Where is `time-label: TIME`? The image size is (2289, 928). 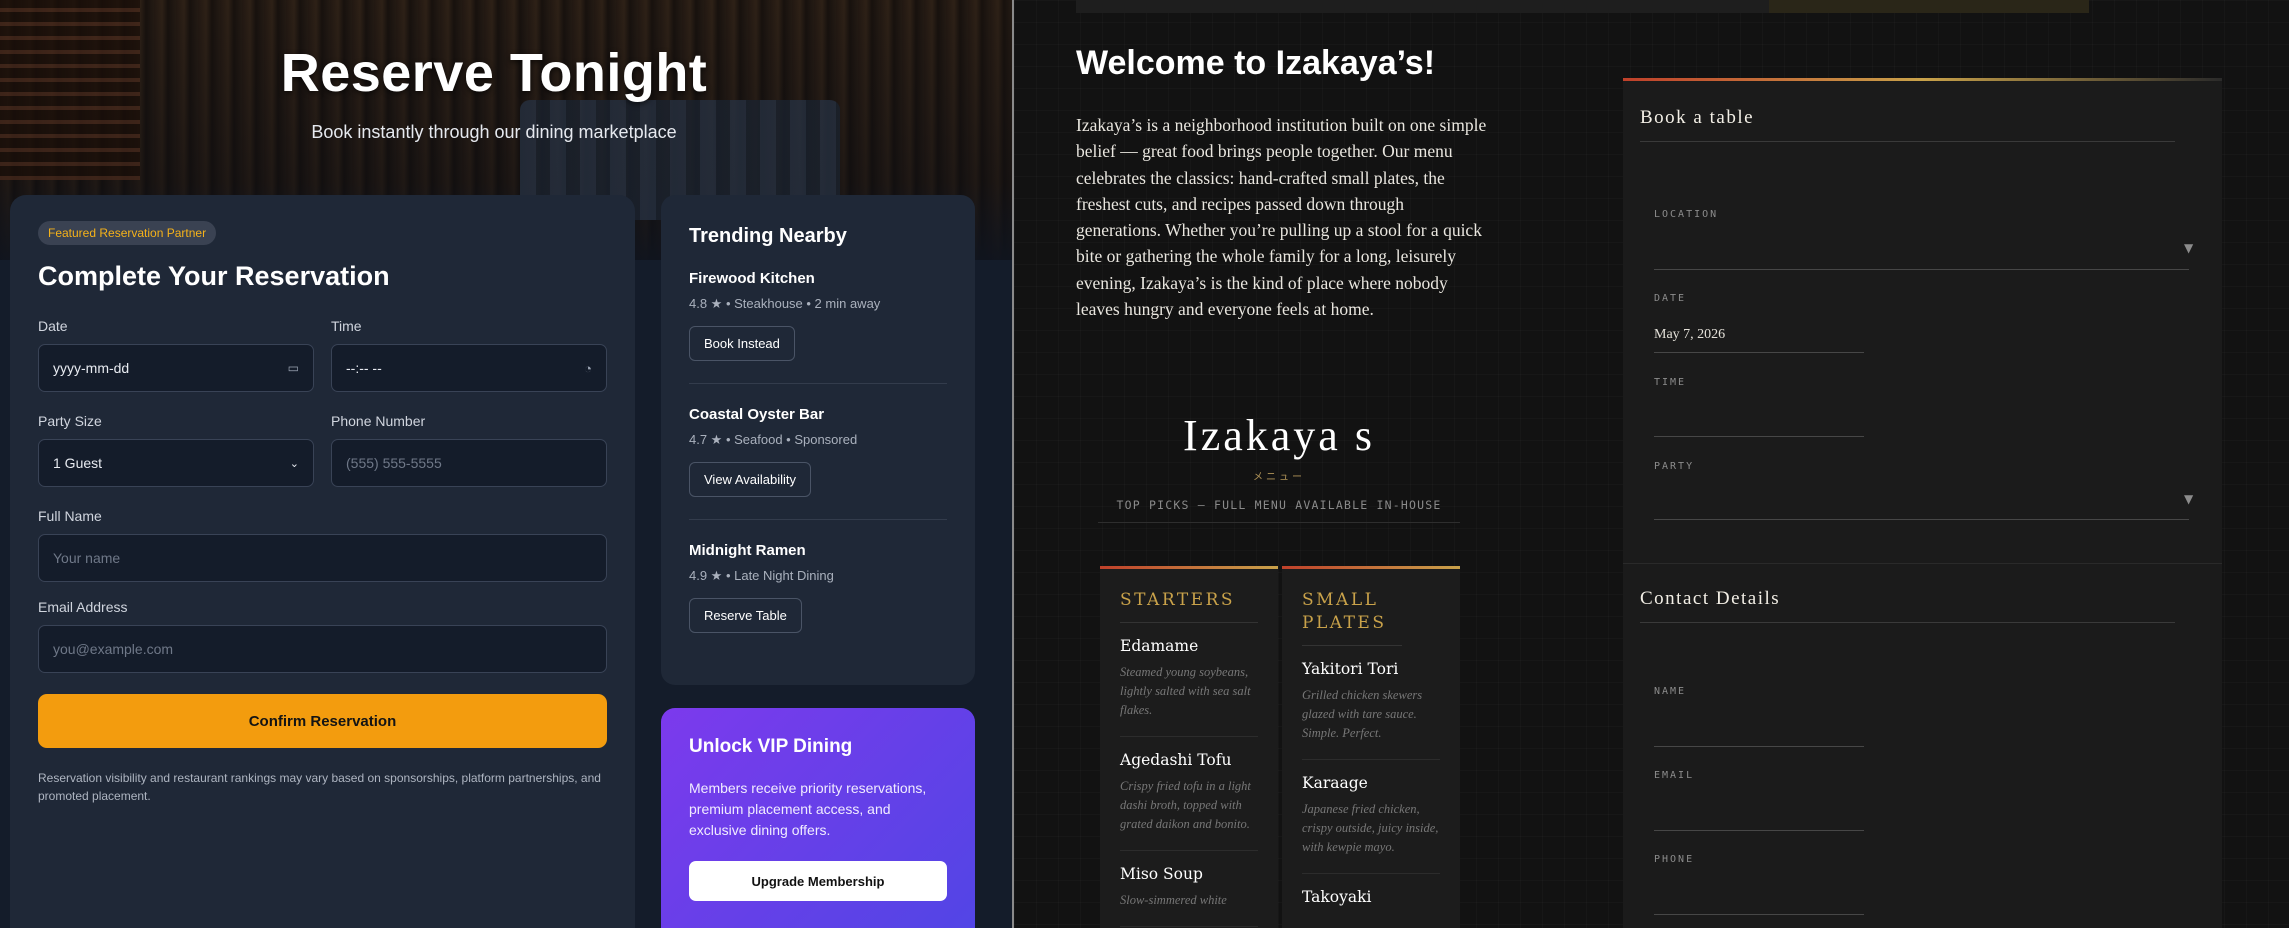
time-label: TIME is located at coordinates (1670, 382).